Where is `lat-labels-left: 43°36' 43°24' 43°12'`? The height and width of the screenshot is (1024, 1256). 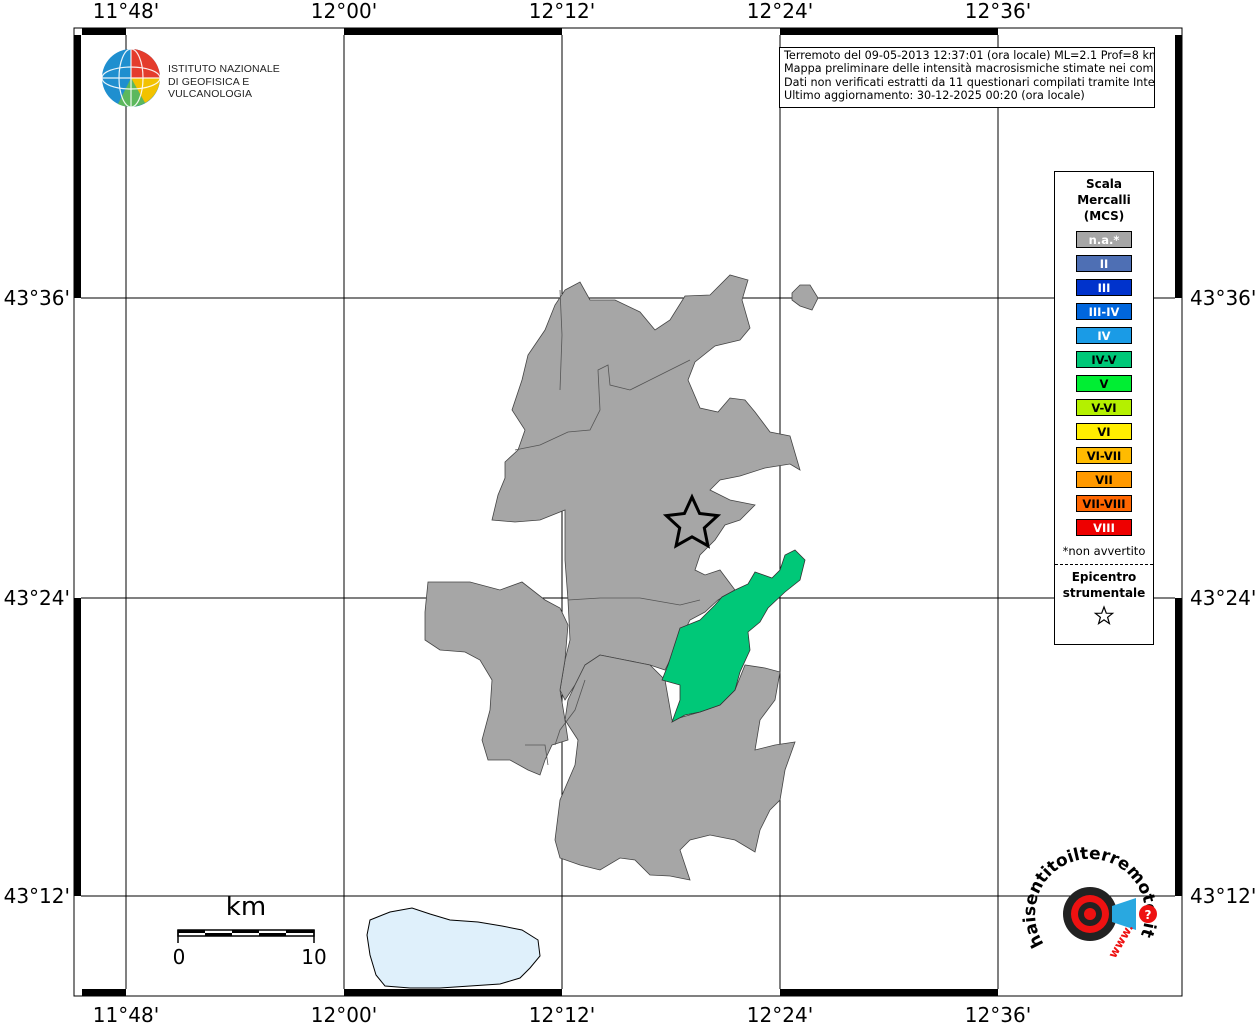 lat-labels-left: 43°36' 43°24' 43°12' is located at coordinates (37, 597).